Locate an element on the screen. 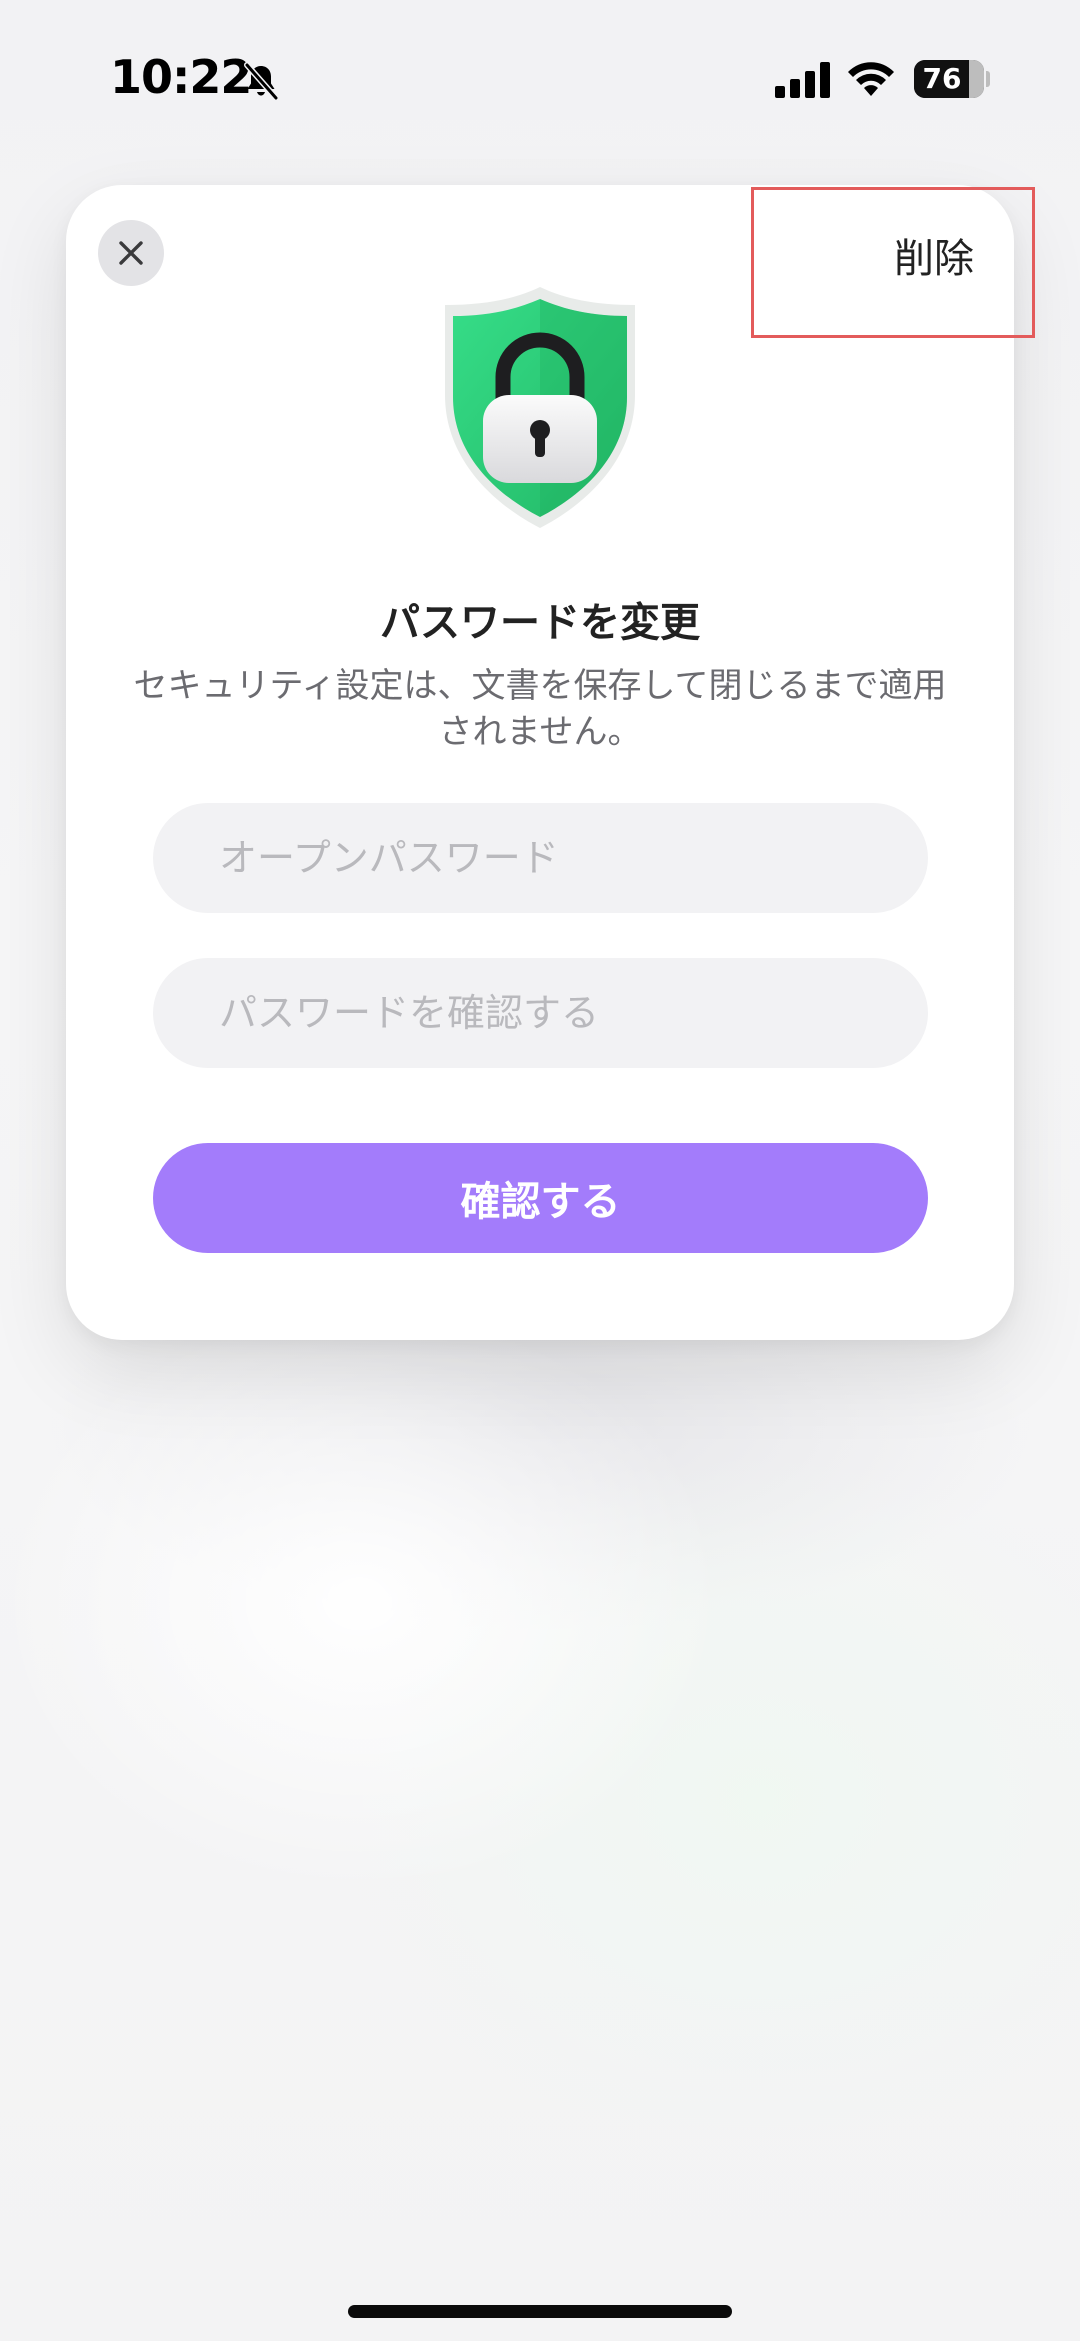  status-time: 10:22 is located at coordinates (181, 77).